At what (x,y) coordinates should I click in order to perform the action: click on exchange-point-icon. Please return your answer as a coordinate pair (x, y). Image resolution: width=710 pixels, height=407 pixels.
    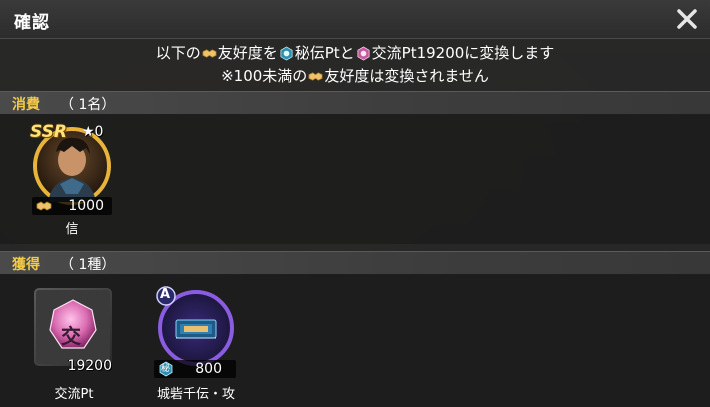
    Looking at the image, I should click on (363, 53).